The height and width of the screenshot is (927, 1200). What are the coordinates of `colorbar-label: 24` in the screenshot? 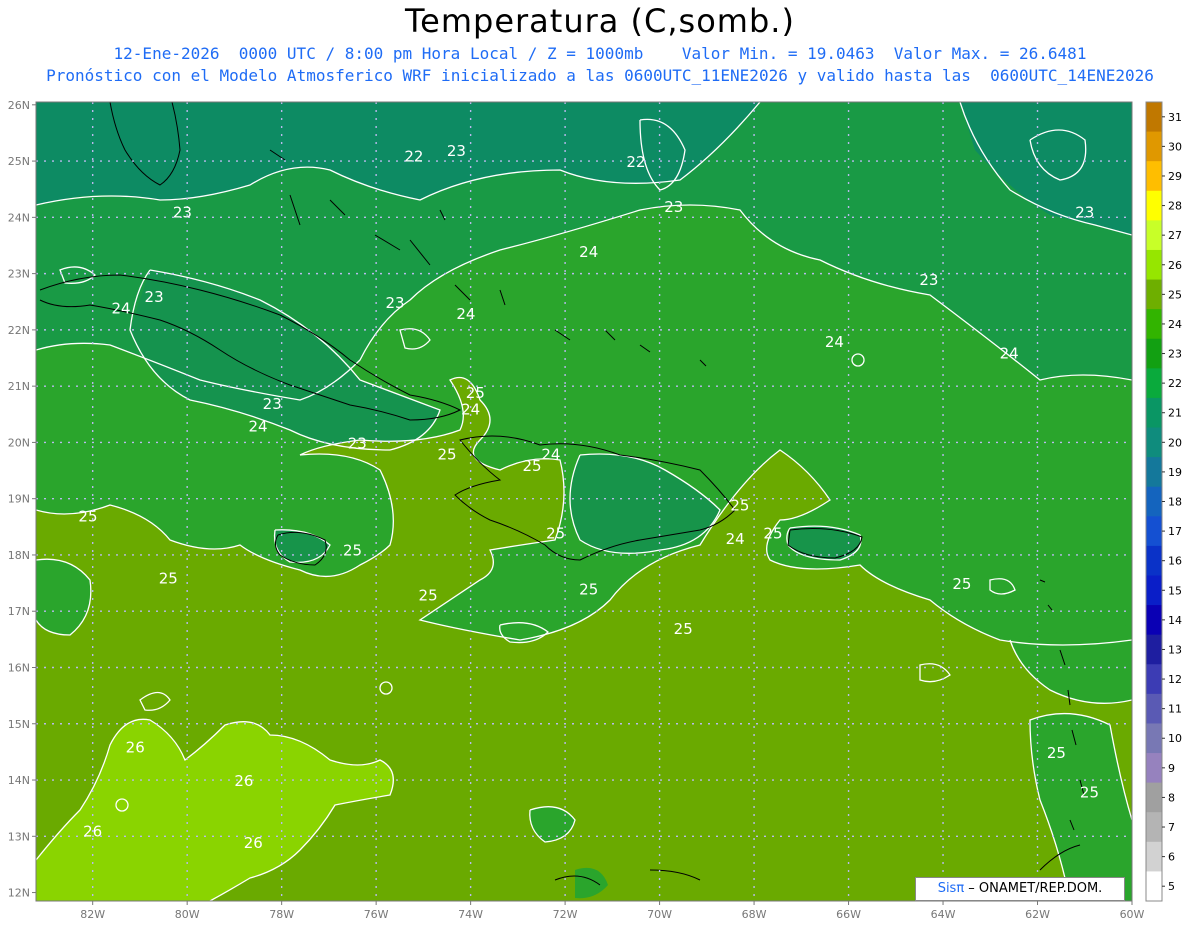 It's located at (1175, 324).